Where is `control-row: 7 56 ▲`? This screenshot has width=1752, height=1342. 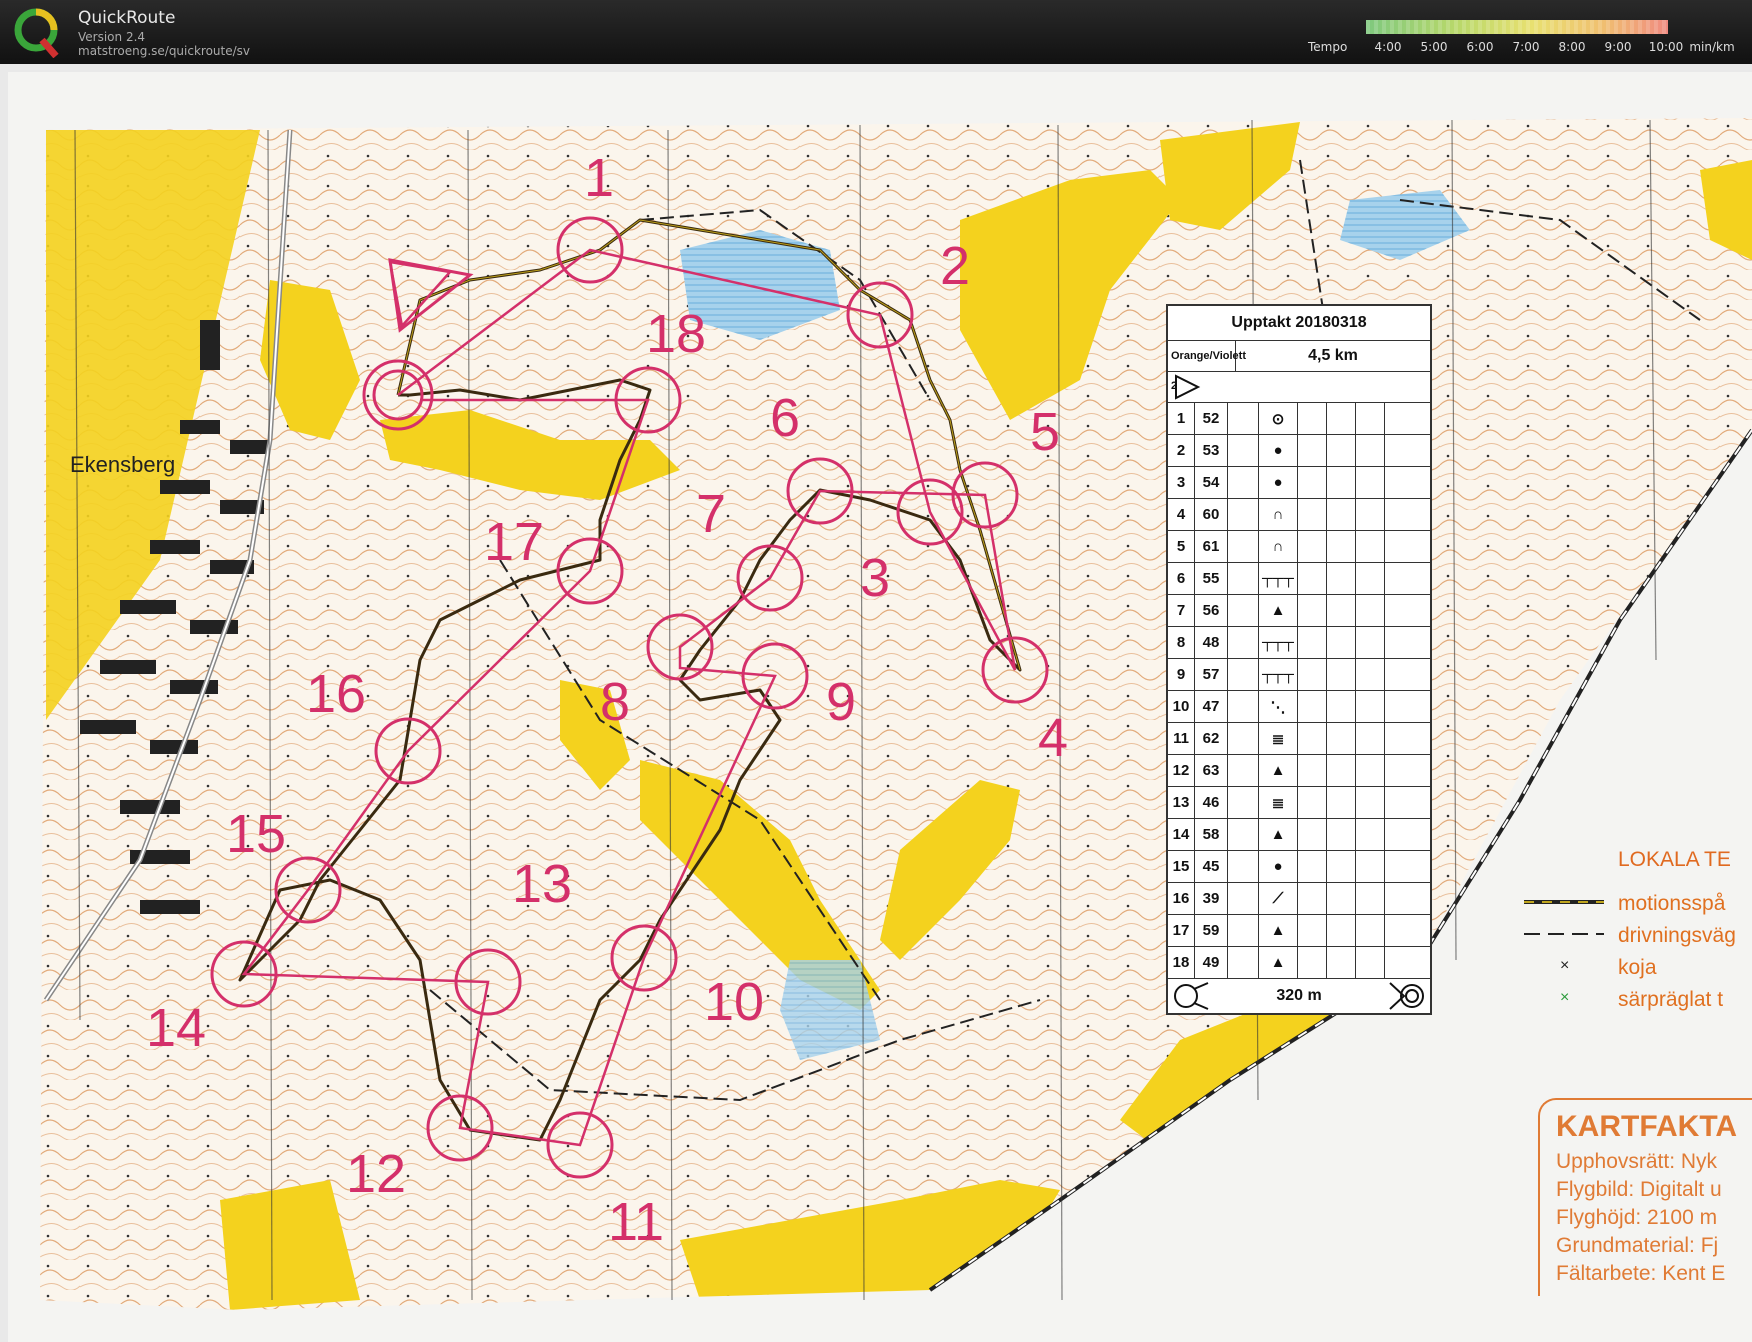
control-row: 7 56 ▲ is located at coordinates (1299, 611).